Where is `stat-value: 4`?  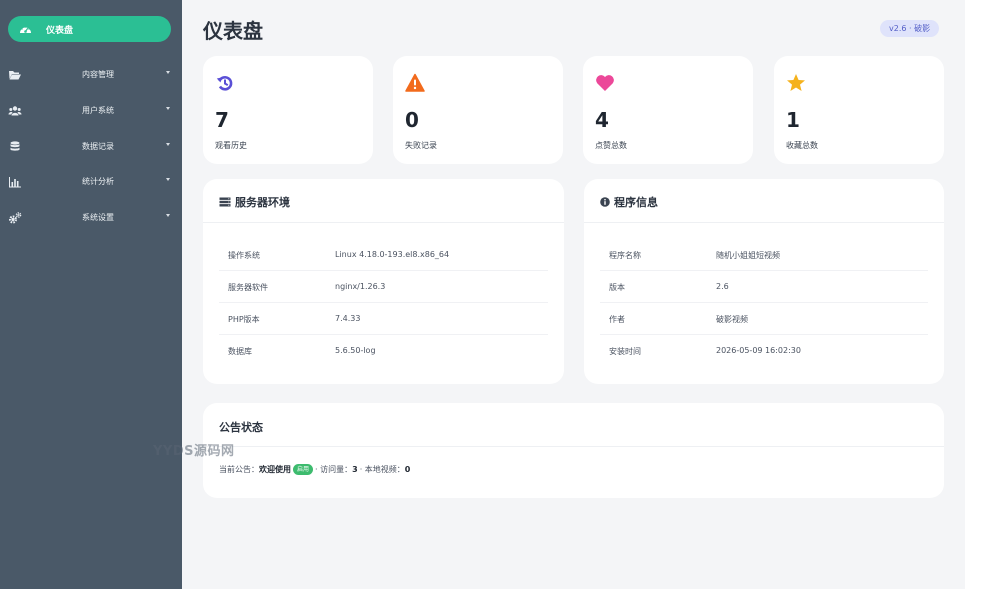
stat-value: 4 is located at coordinates (602, 120).